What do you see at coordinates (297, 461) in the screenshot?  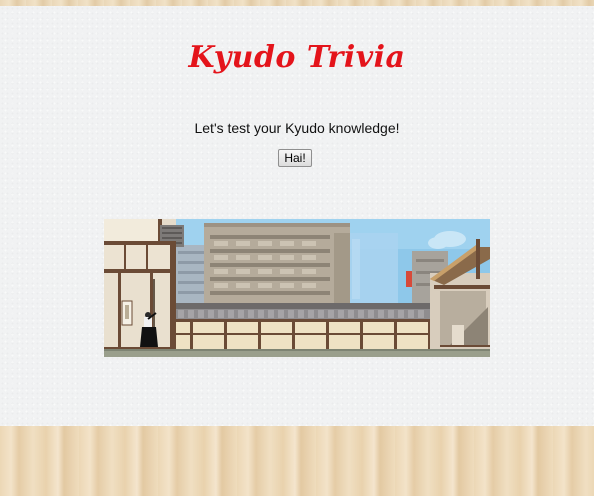 I see `wood-floor-background` at bounding box center [297, 461].